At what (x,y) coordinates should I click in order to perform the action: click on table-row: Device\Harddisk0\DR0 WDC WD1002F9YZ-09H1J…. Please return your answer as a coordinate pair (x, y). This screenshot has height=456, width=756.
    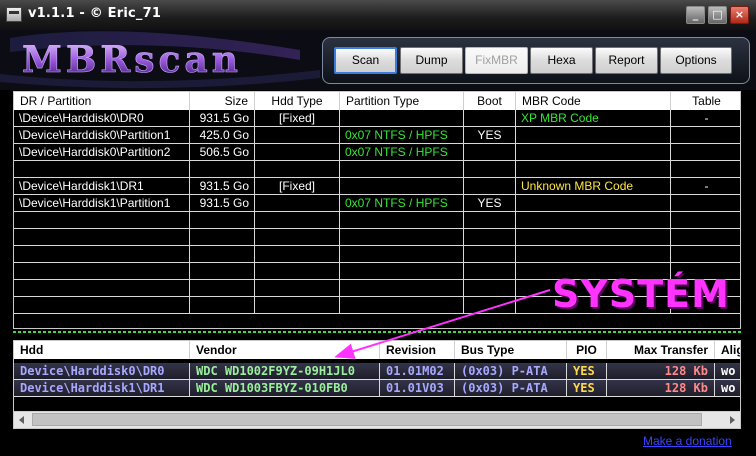
    Looking at the image, I should click on (377, 371).